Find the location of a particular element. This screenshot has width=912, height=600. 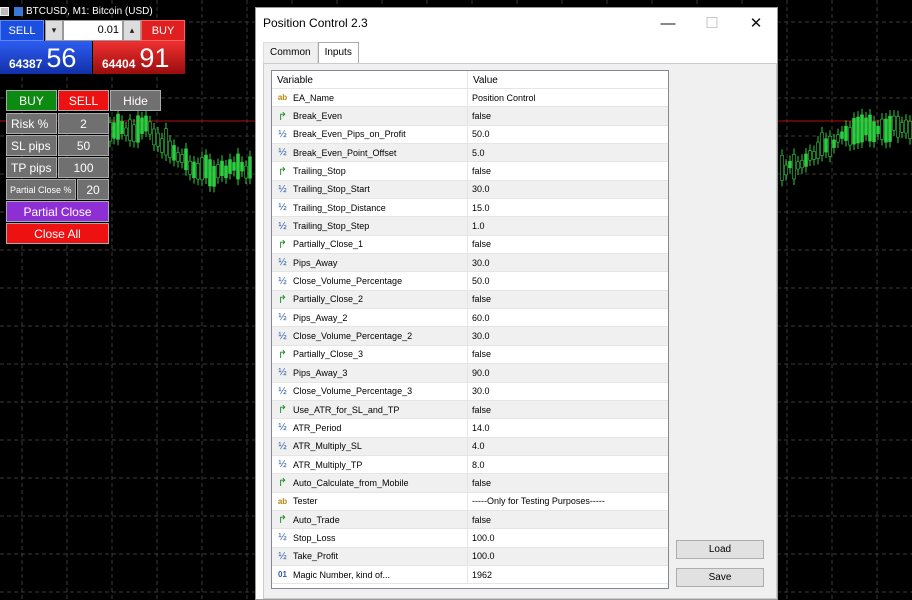

table-row: ½ Trailing_Stop_Distance 15.0 is located at coordinates (470, 208).